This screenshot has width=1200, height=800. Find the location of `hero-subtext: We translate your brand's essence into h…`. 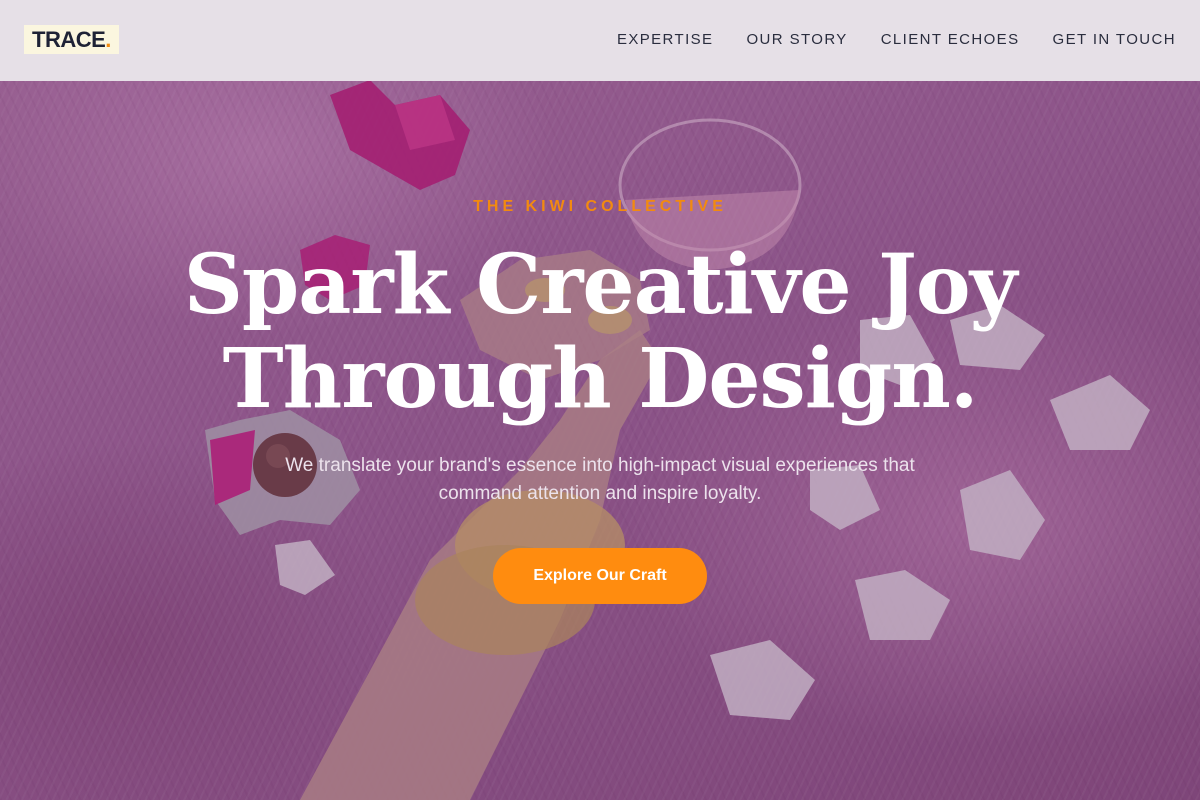

hero-subtext: We translate your brand's essence into h… is located at coordinates (600, 479).